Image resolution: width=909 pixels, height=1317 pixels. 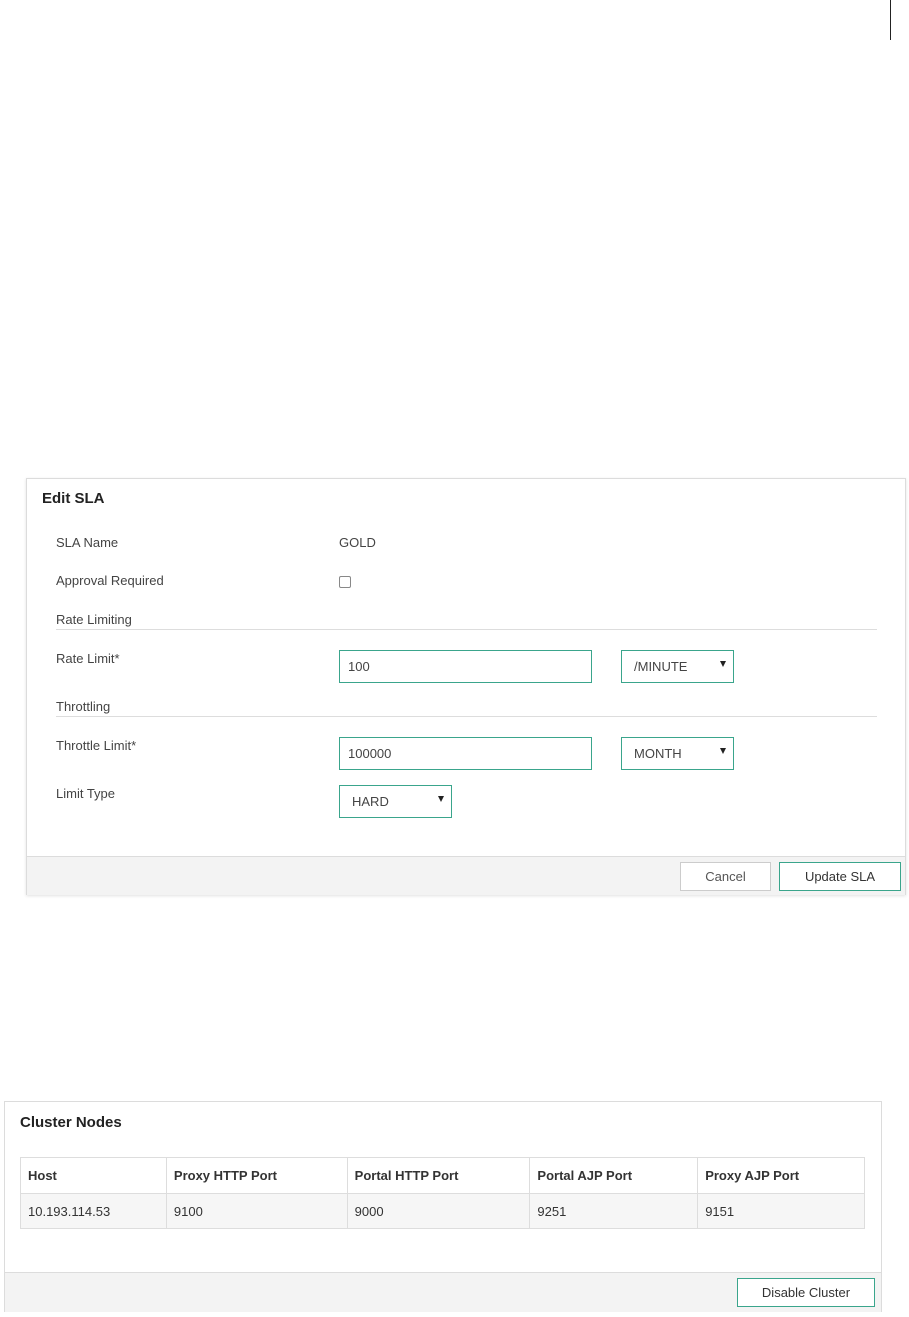 I want to click on column-header-host: Host, so click(x=93, y=1175).